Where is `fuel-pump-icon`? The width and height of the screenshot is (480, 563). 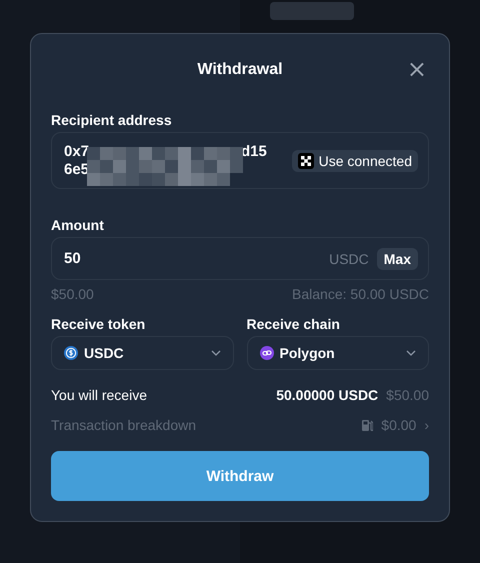
fuel-pump-icon is located at coordinates (368, 425).